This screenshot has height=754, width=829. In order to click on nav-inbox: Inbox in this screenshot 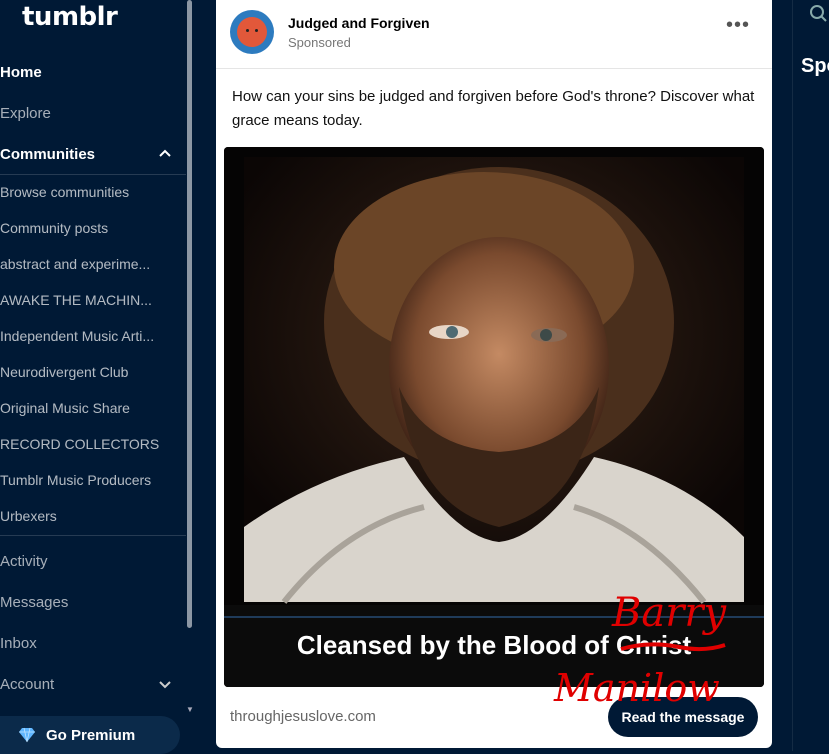, I will do `click(93, 643)`.